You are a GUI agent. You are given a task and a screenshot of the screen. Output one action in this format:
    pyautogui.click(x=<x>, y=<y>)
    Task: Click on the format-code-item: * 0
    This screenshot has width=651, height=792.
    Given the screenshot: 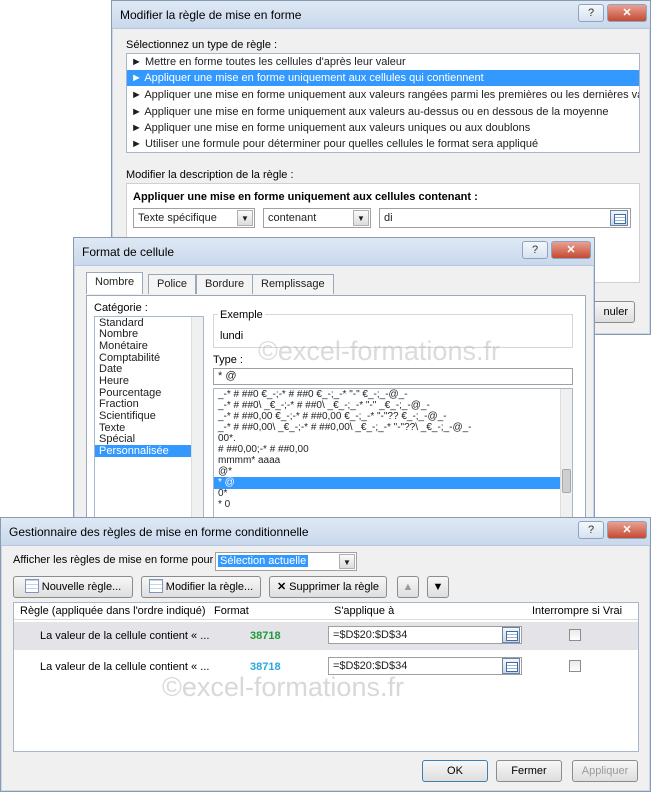 What is the action you would take?
    pyautogui.click(x=387, y=505)
    